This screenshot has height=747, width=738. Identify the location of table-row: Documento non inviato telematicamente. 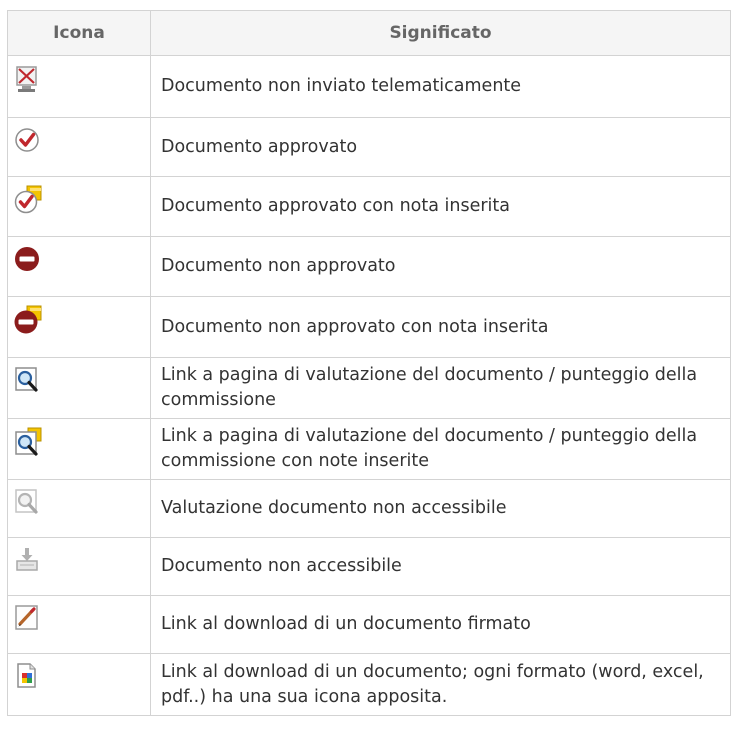
(369, 86).